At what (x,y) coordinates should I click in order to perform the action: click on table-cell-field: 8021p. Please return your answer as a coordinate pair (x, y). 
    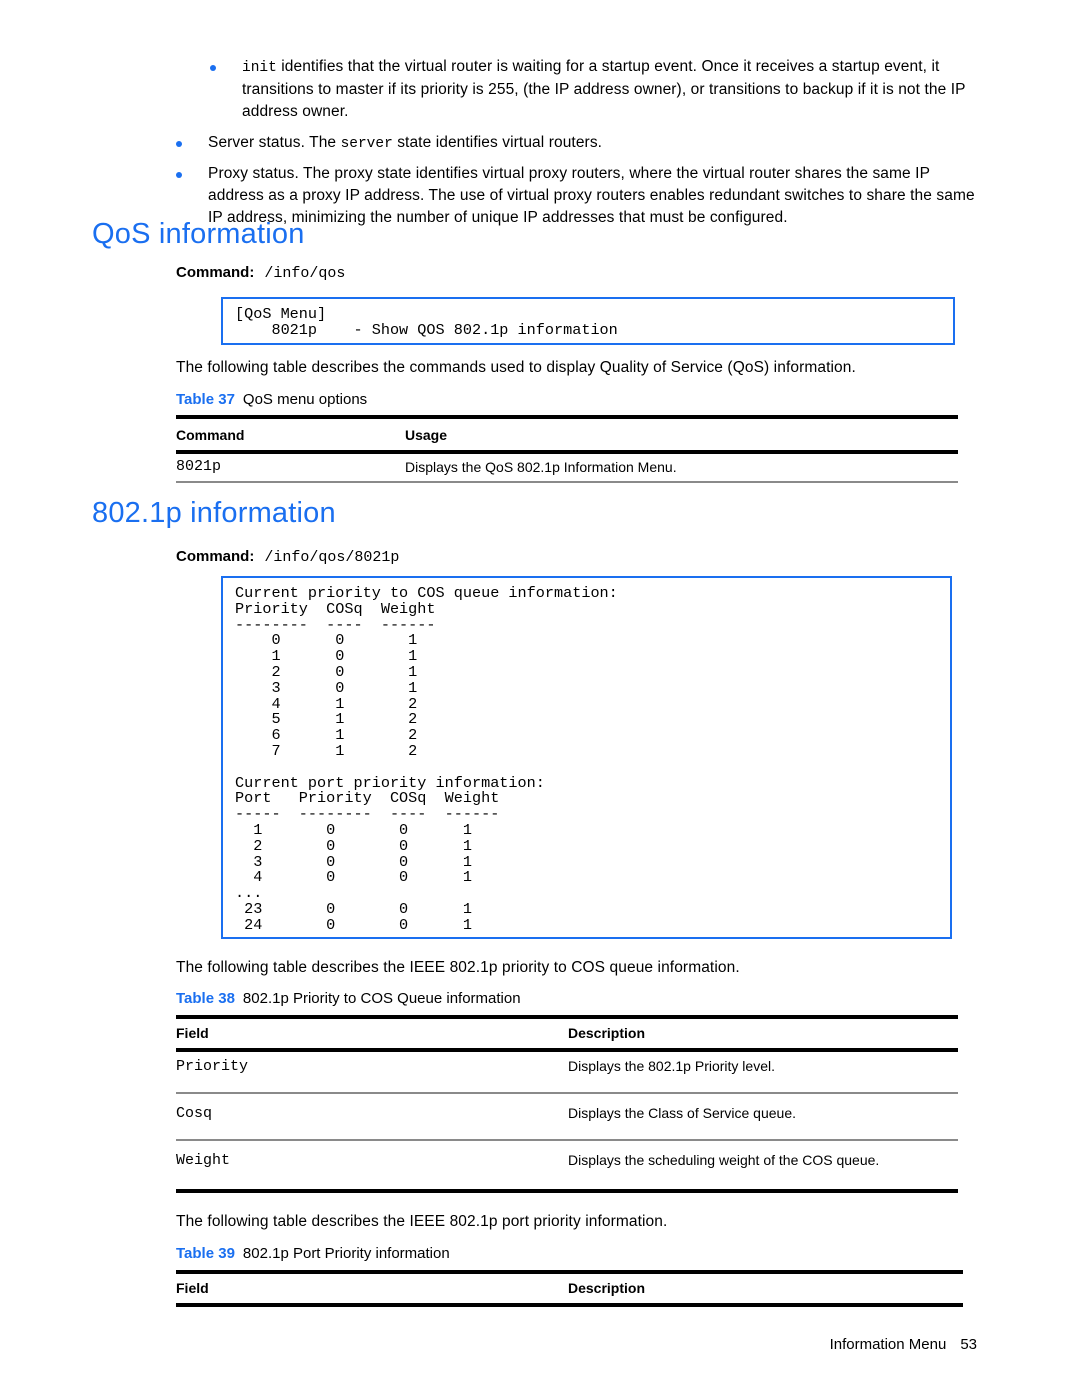
    Looking at the image, I should click on (199, 466).